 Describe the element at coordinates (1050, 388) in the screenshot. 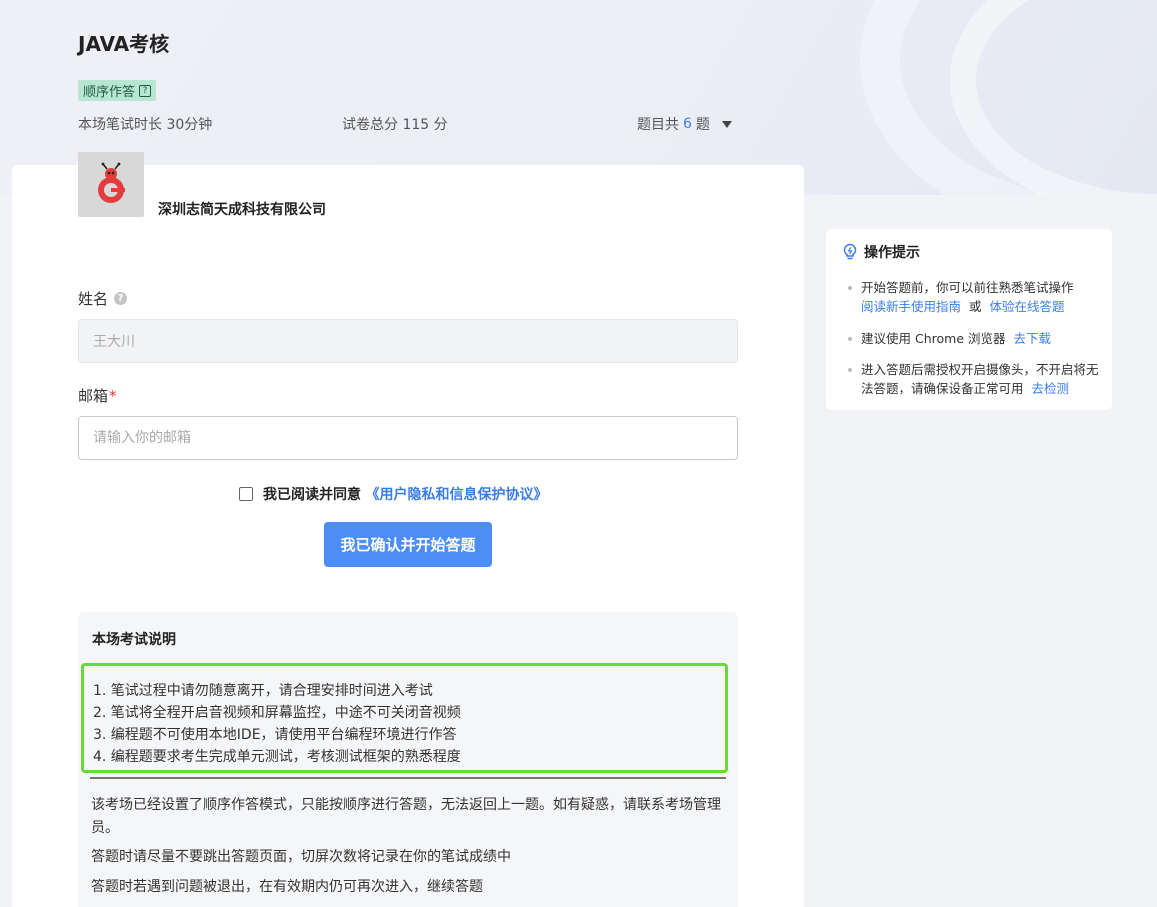

I see `device-check-link: 去检测` at that location.